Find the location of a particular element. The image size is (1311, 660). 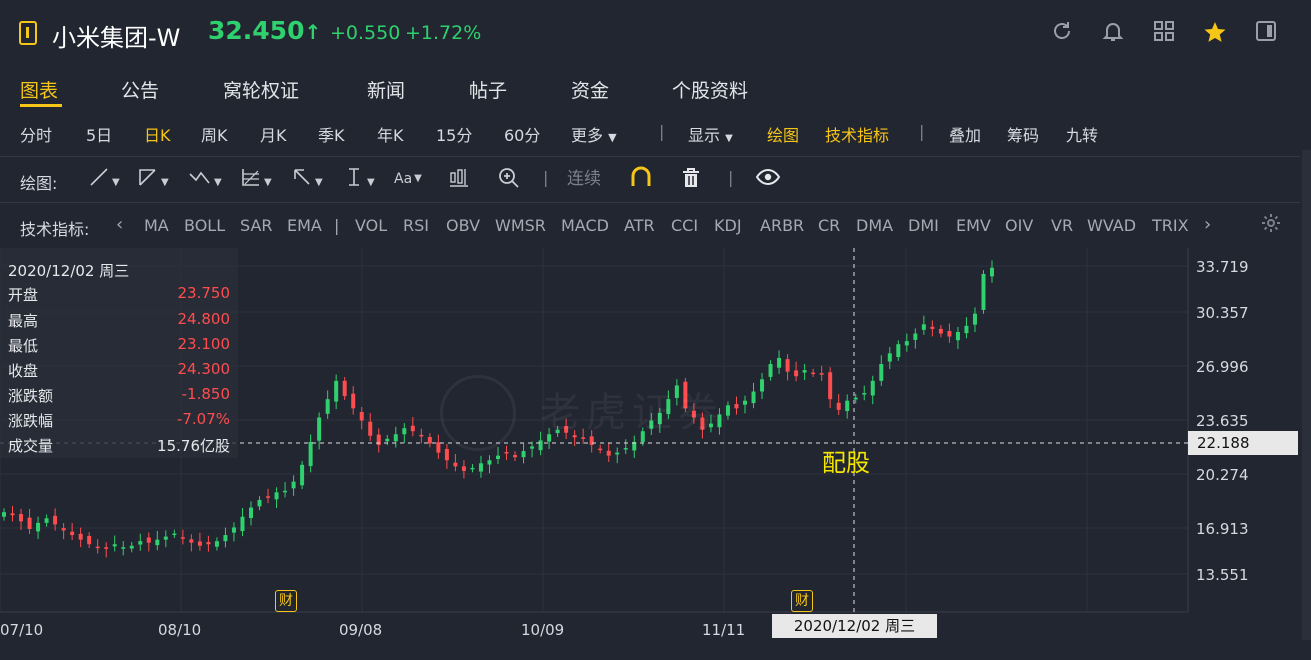

period-60min: 60分 is located at coordinates (522, 134).